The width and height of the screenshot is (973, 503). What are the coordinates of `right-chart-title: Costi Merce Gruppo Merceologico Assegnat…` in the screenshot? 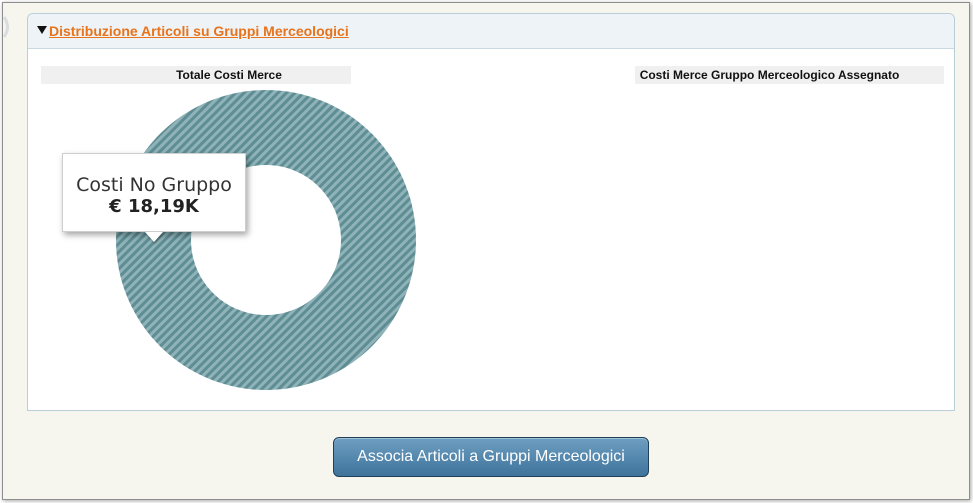 It's located at (789, 75).